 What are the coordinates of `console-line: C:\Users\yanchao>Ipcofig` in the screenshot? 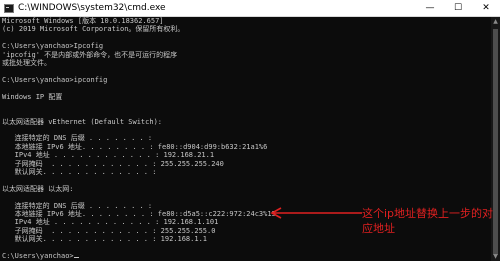 It's located at (53, 46).